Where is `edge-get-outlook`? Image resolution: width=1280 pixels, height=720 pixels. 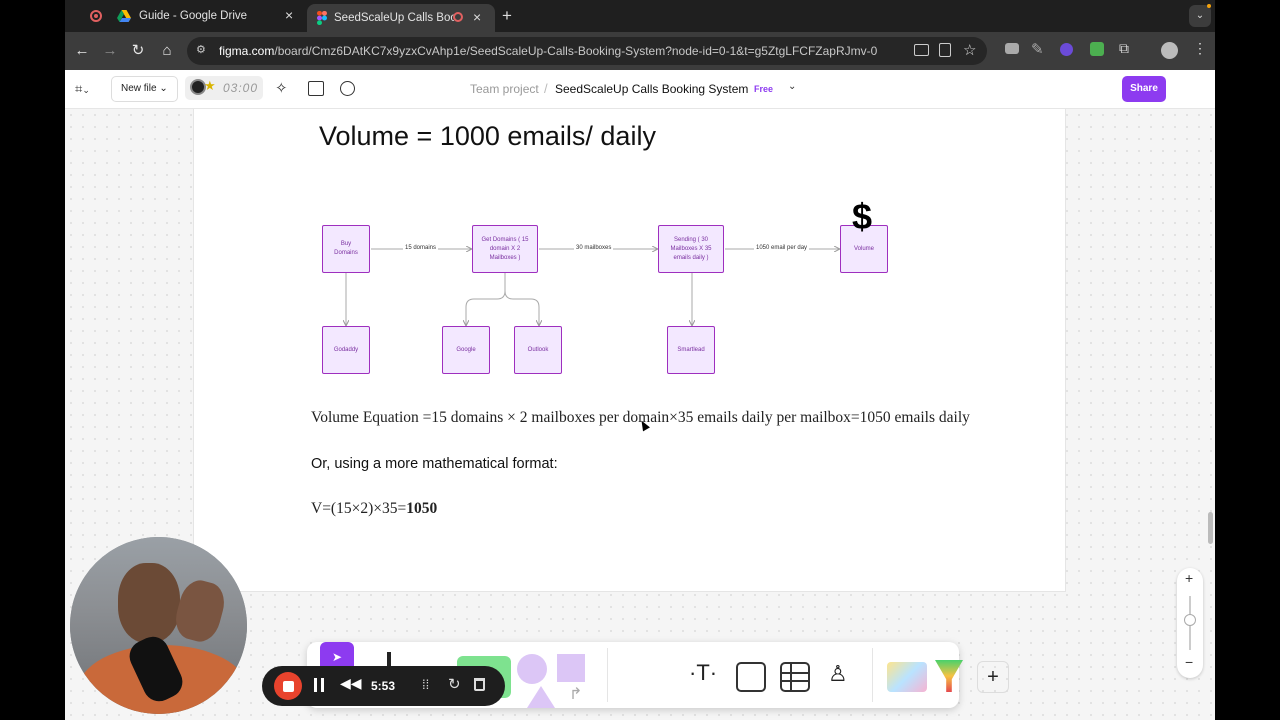 edge-get-outlook is located at coordinates (521, 299).